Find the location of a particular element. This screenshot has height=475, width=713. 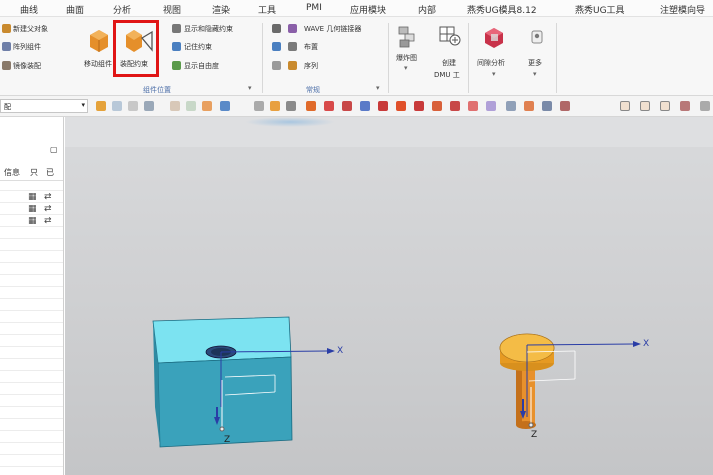

select-component-icon is located at coordinates (175, 106).